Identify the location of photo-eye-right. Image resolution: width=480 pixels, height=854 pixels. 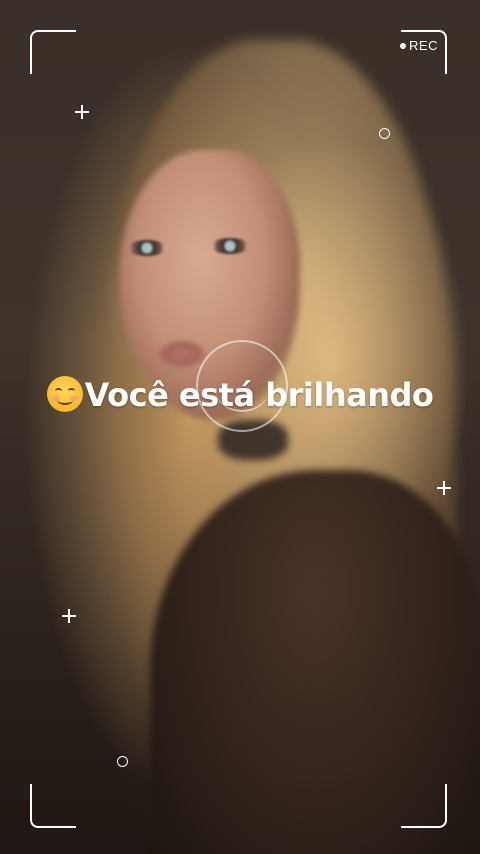
(230, 246).